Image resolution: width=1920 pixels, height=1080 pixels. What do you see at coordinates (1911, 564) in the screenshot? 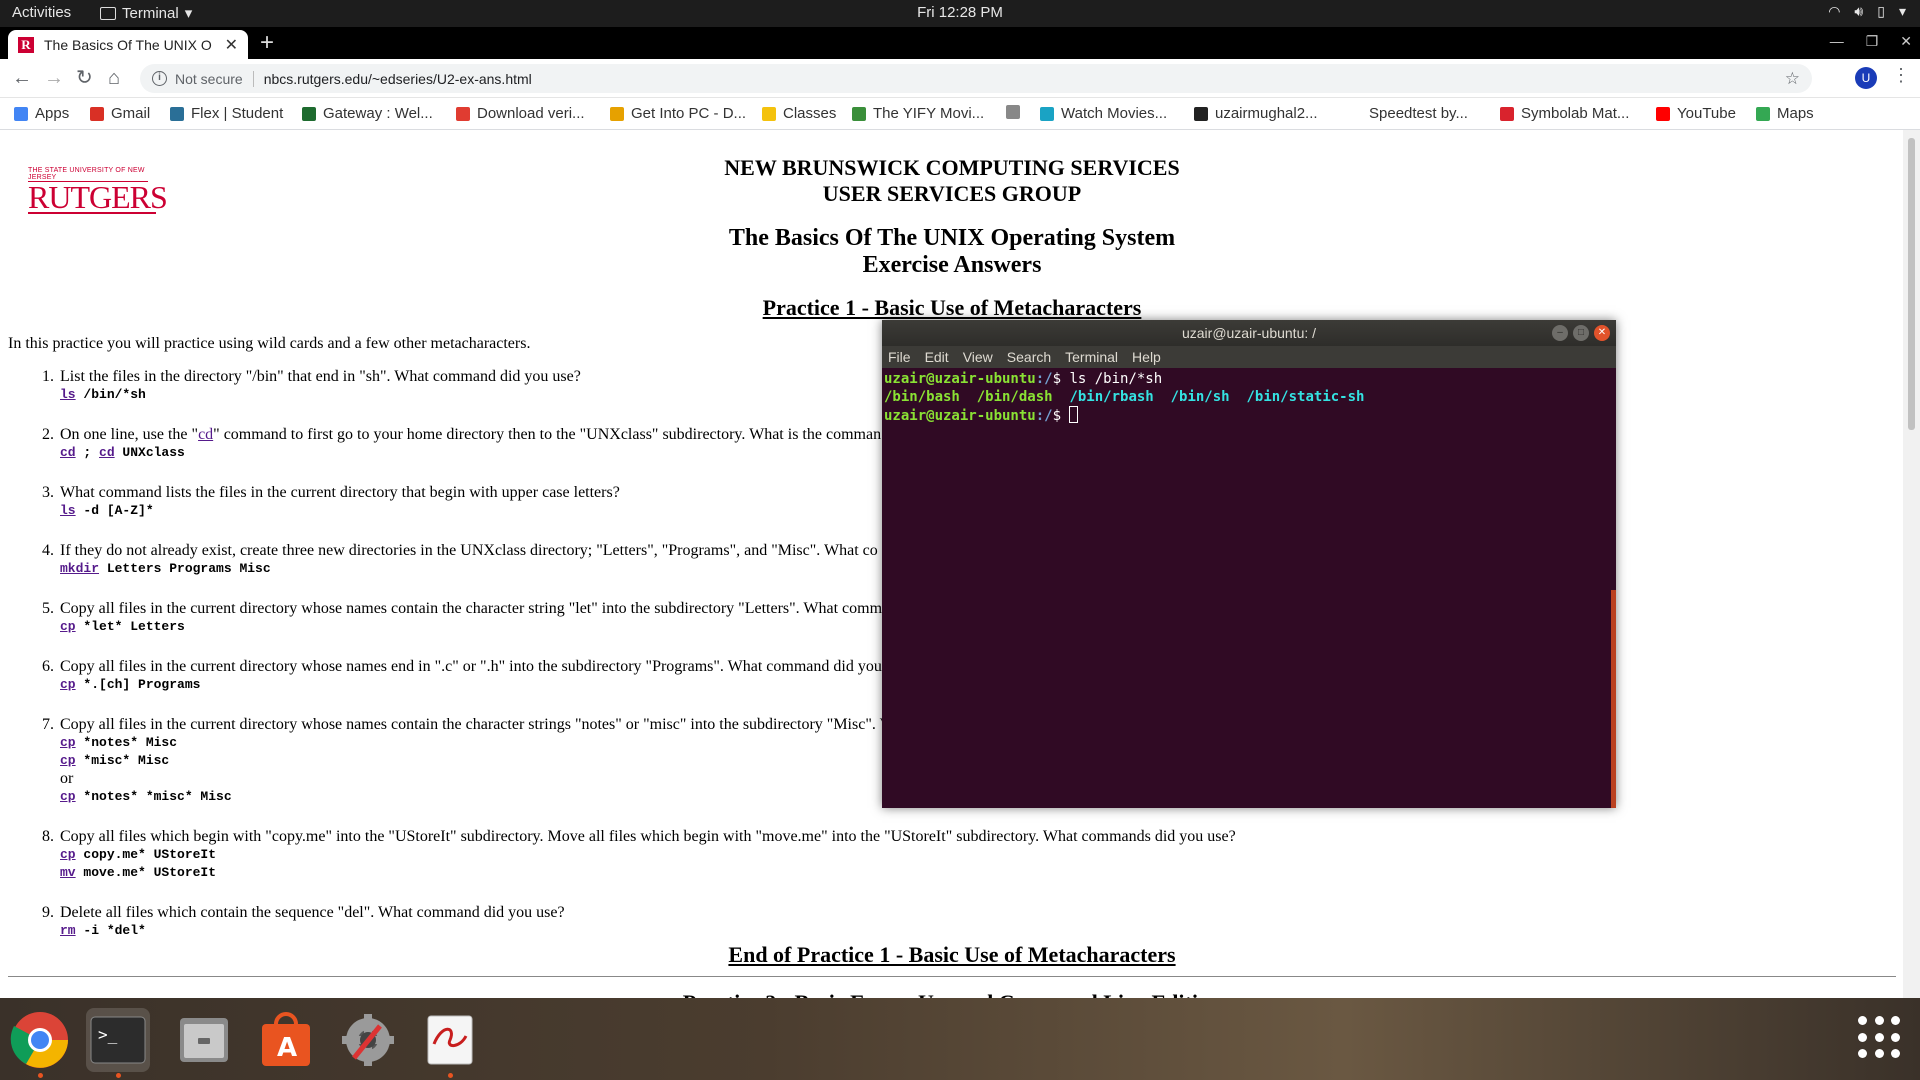
I see `page-scrollbar` at bounding box center [1911, 564].